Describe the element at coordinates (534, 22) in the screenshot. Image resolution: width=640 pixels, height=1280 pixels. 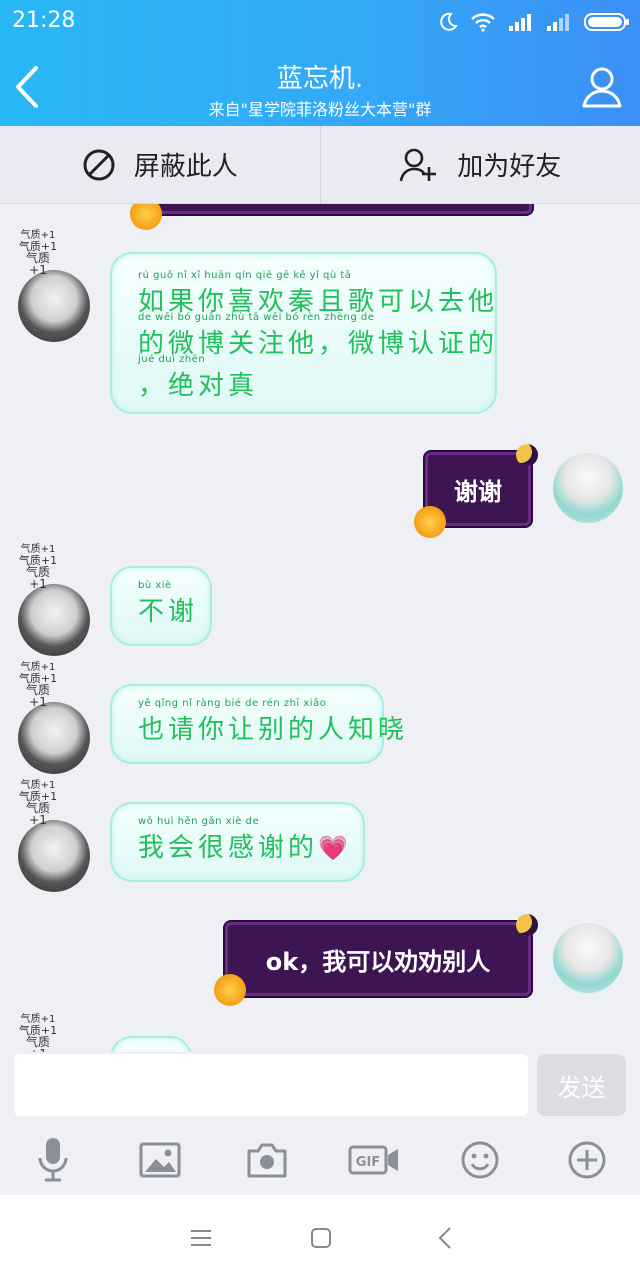
I see `status-icons` at that location.